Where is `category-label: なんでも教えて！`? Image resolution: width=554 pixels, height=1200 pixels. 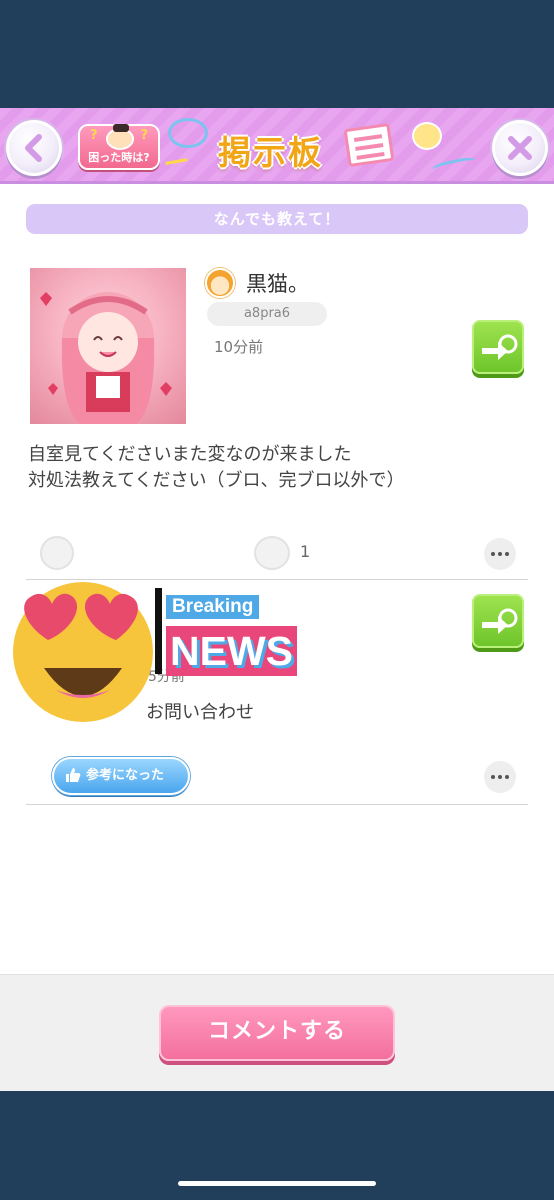 category-label: なんでも教えて！ is located at coordinates (277, 219).